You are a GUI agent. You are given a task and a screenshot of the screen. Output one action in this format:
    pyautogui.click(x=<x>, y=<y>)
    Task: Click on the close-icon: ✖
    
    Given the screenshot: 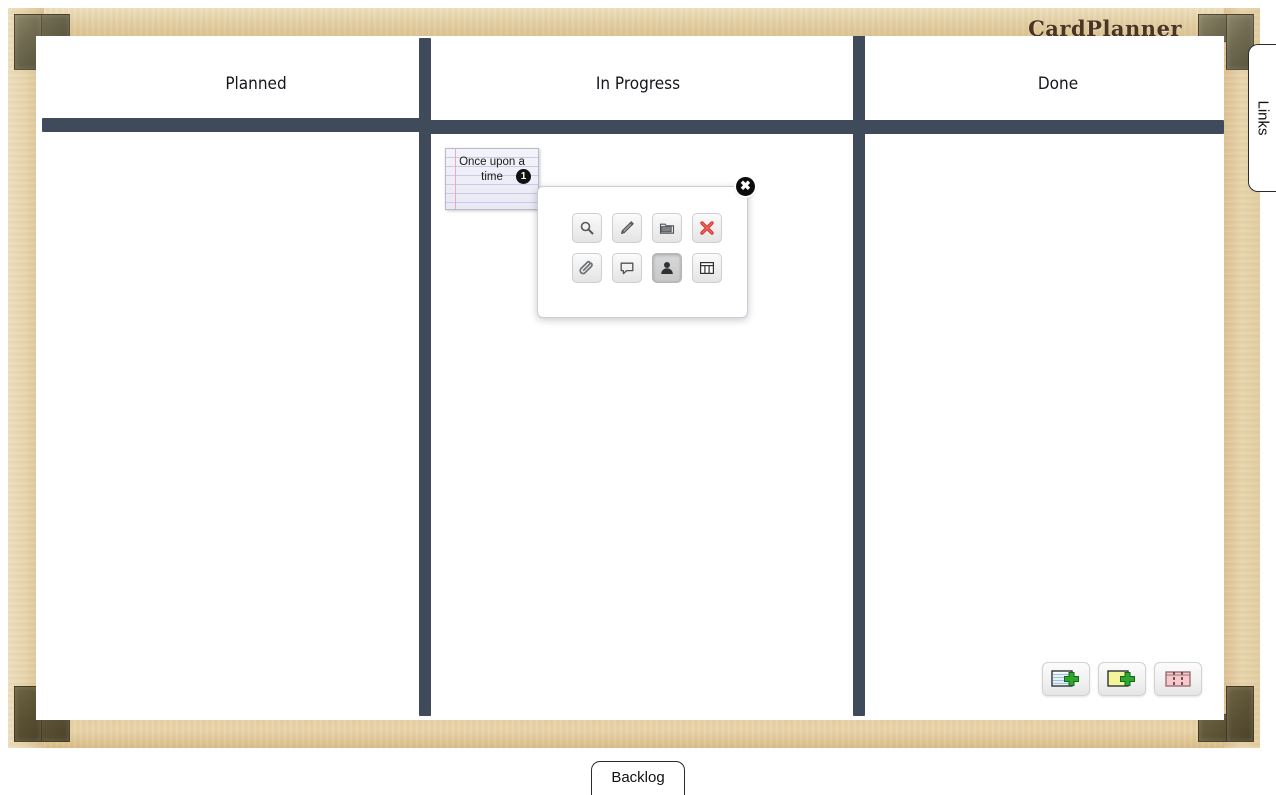 What is the action you would take?
    pyautogui.click(x=745, y=186)
    